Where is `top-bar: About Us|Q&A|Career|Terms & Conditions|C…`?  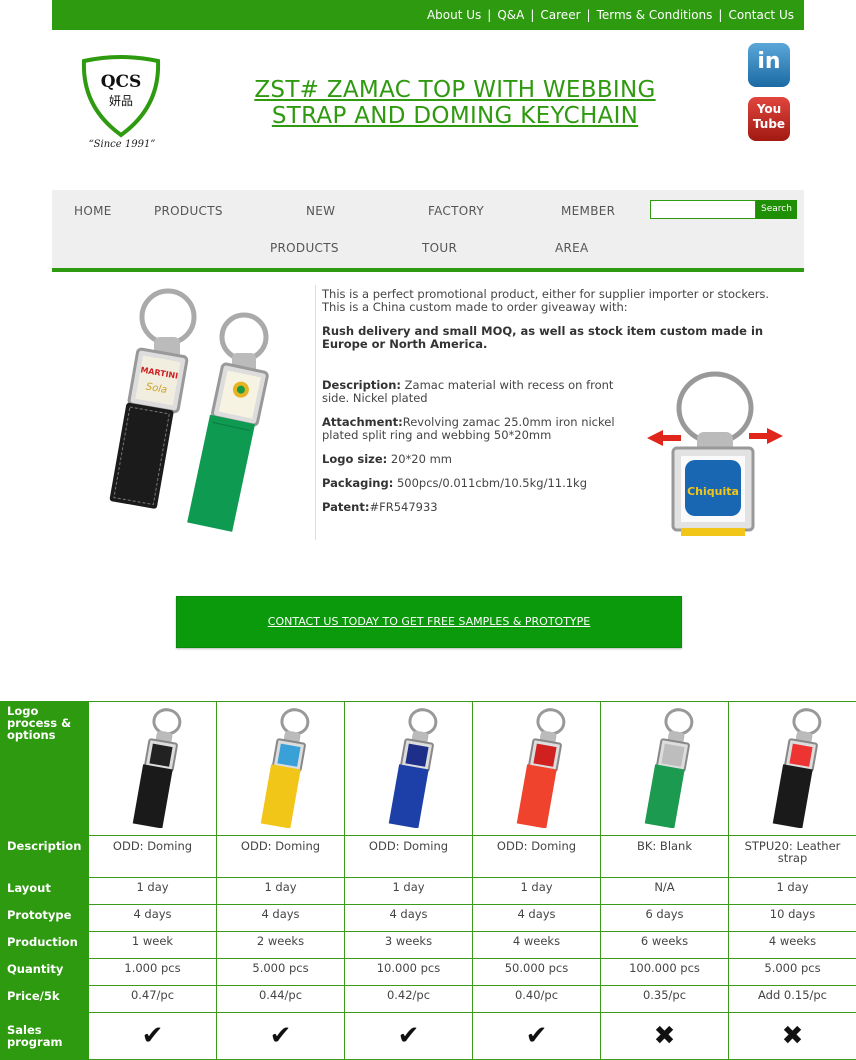 top-bar: About Us|Q&A|Career|Terms & Conditions|C… is located at coordinates (428, 15).